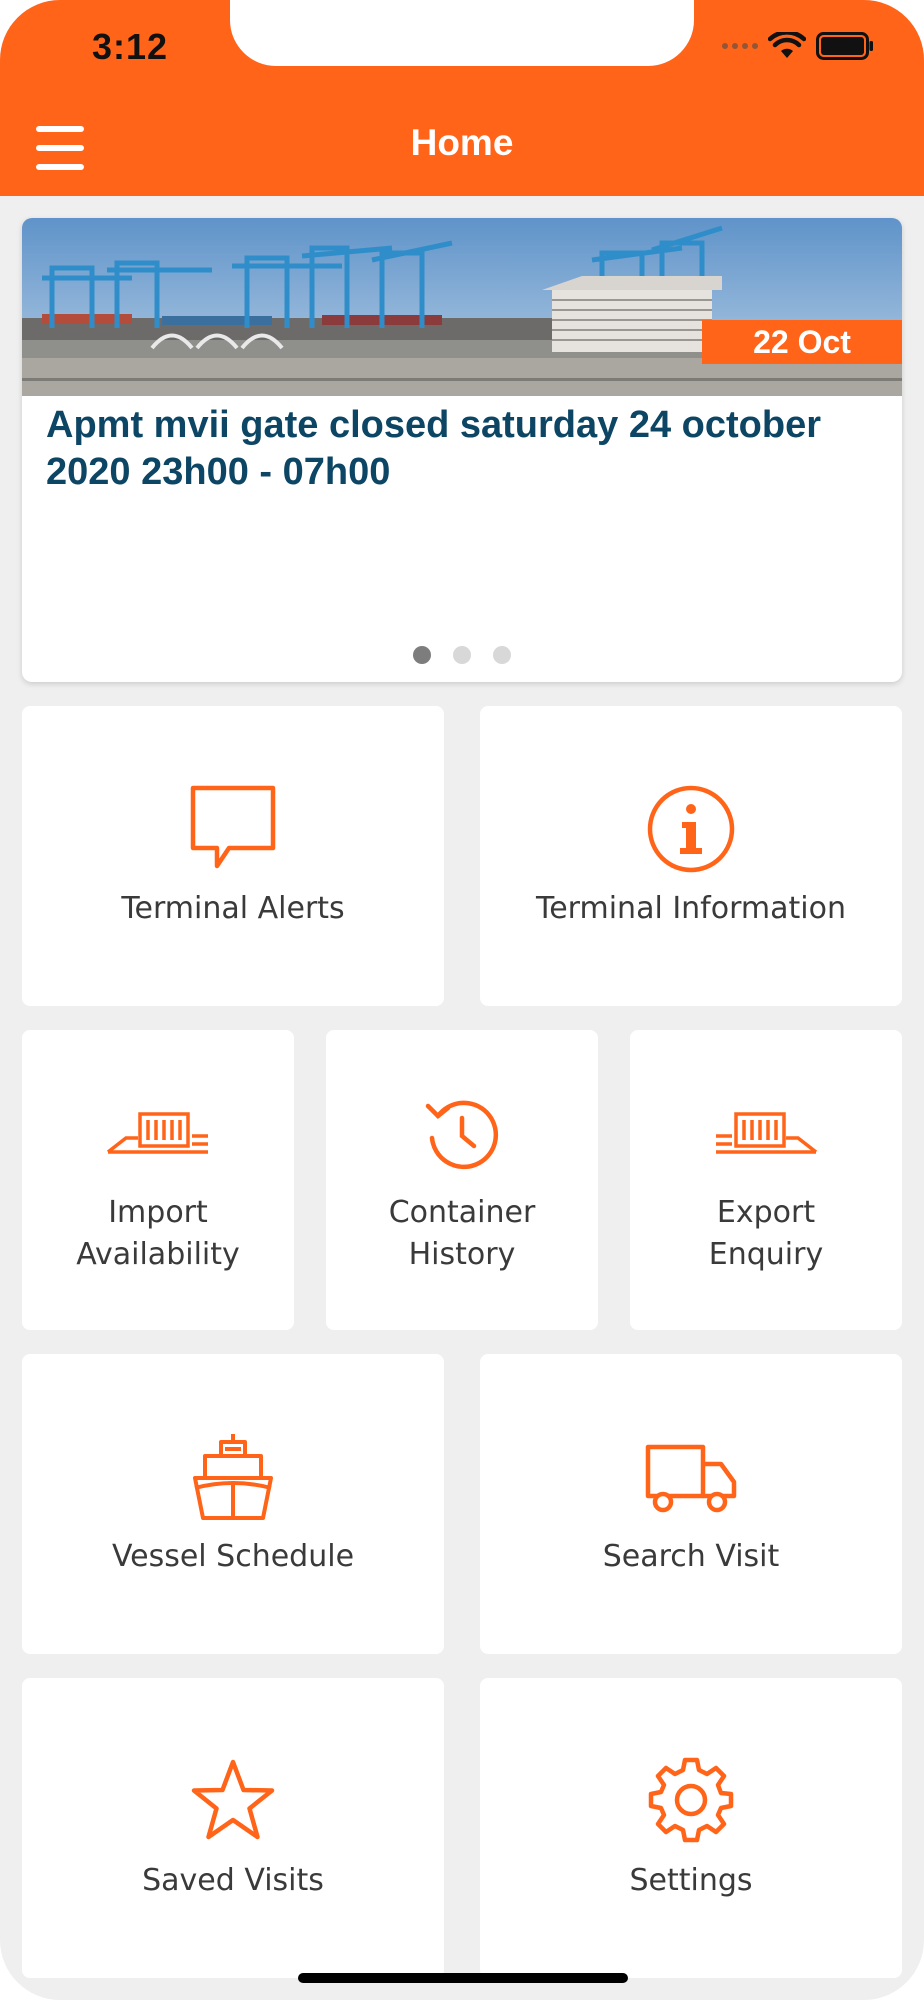 The width and height of the screenshot is (924, 2000). Describe the element at coordinates (766, 1180) in the screenshot. I see `export-enquiry-tile: Export Enquiry` at that location.